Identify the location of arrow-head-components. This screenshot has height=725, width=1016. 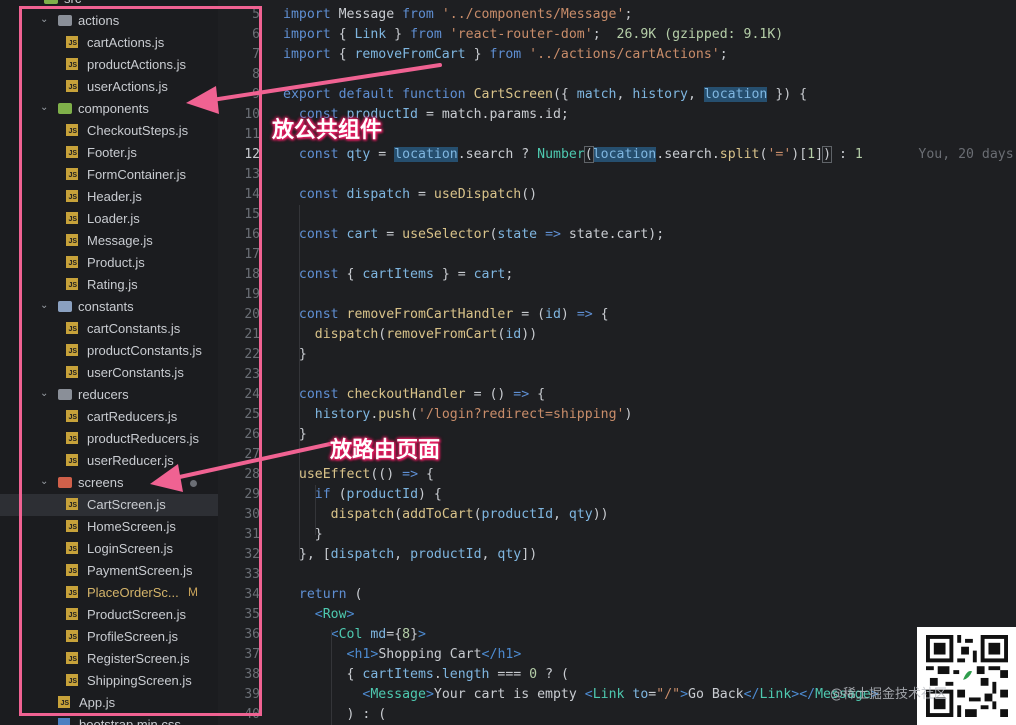
(202, 100).